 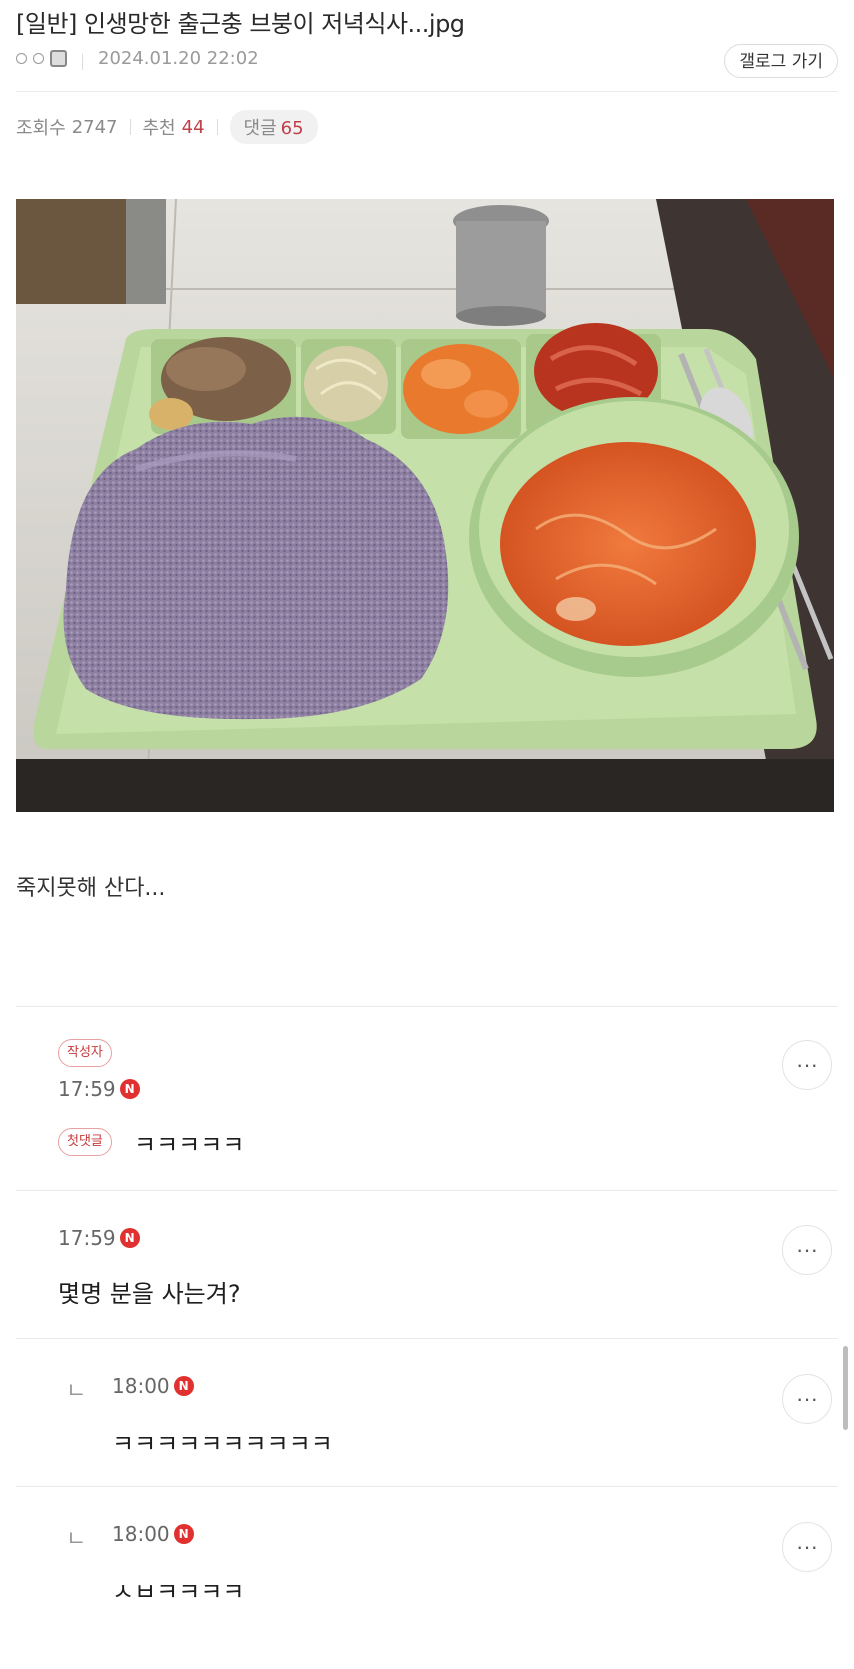 I want to click on post-title: [일반] 인생망한 출근충 브붕이 저녁식사...jpg, so click(x=240, y=24).